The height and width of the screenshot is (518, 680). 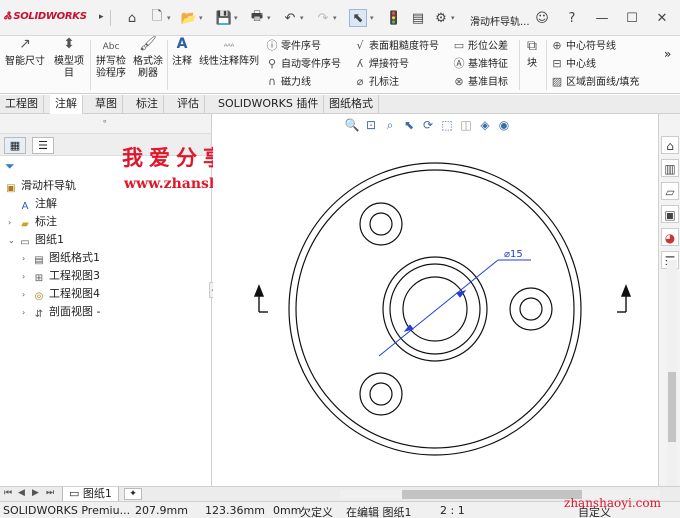 I want to click on status-z: 0mm, so click(x=287, y=510).